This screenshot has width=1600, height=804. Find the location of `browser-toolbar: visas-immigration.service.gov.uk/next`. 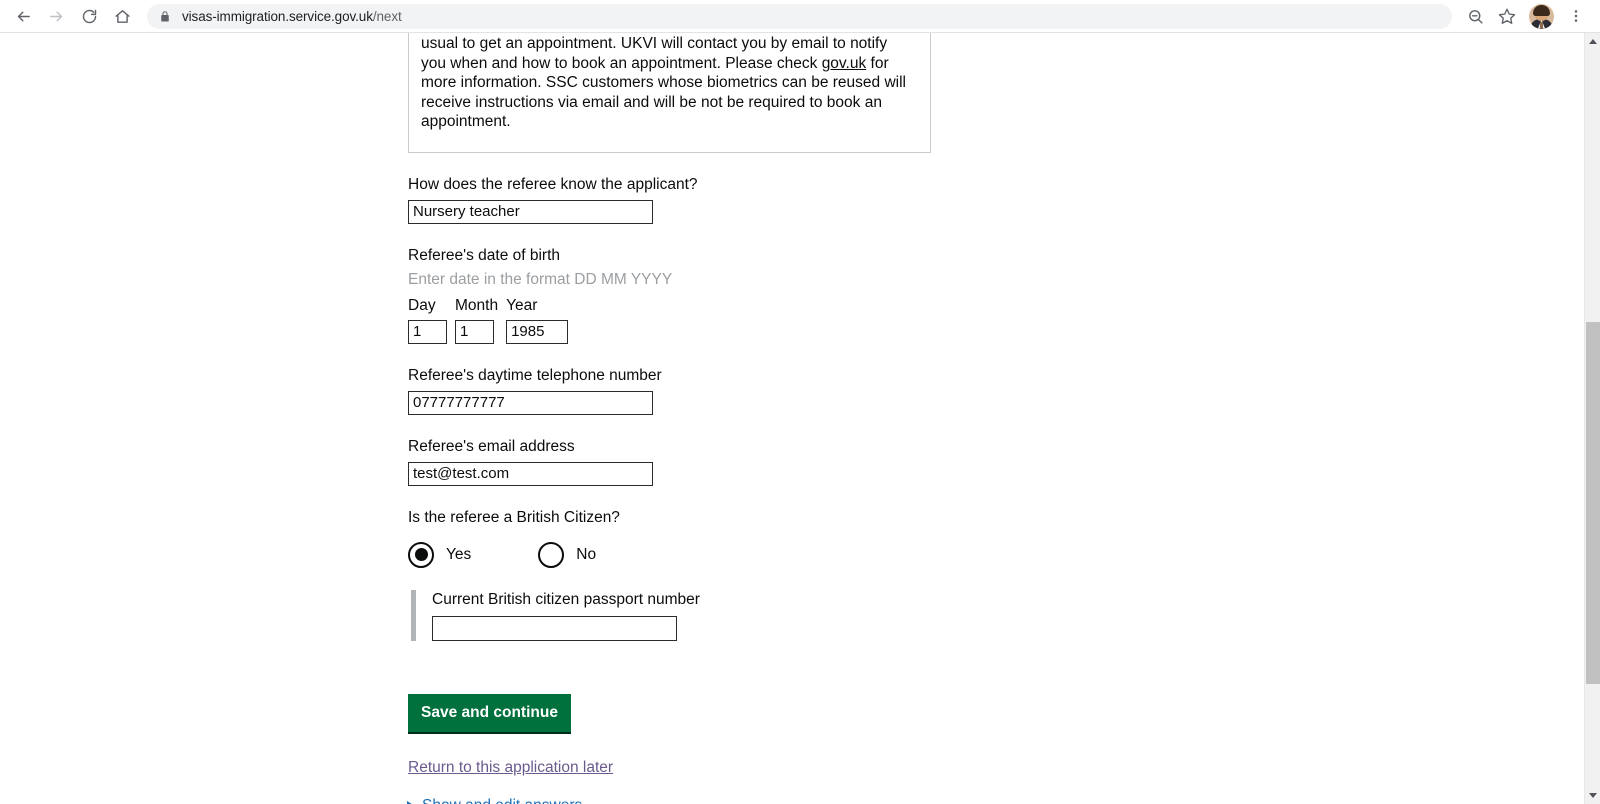

browser-toolbar: visas-immigration.service.gov.uk/next is located at coordinates (800, 16).